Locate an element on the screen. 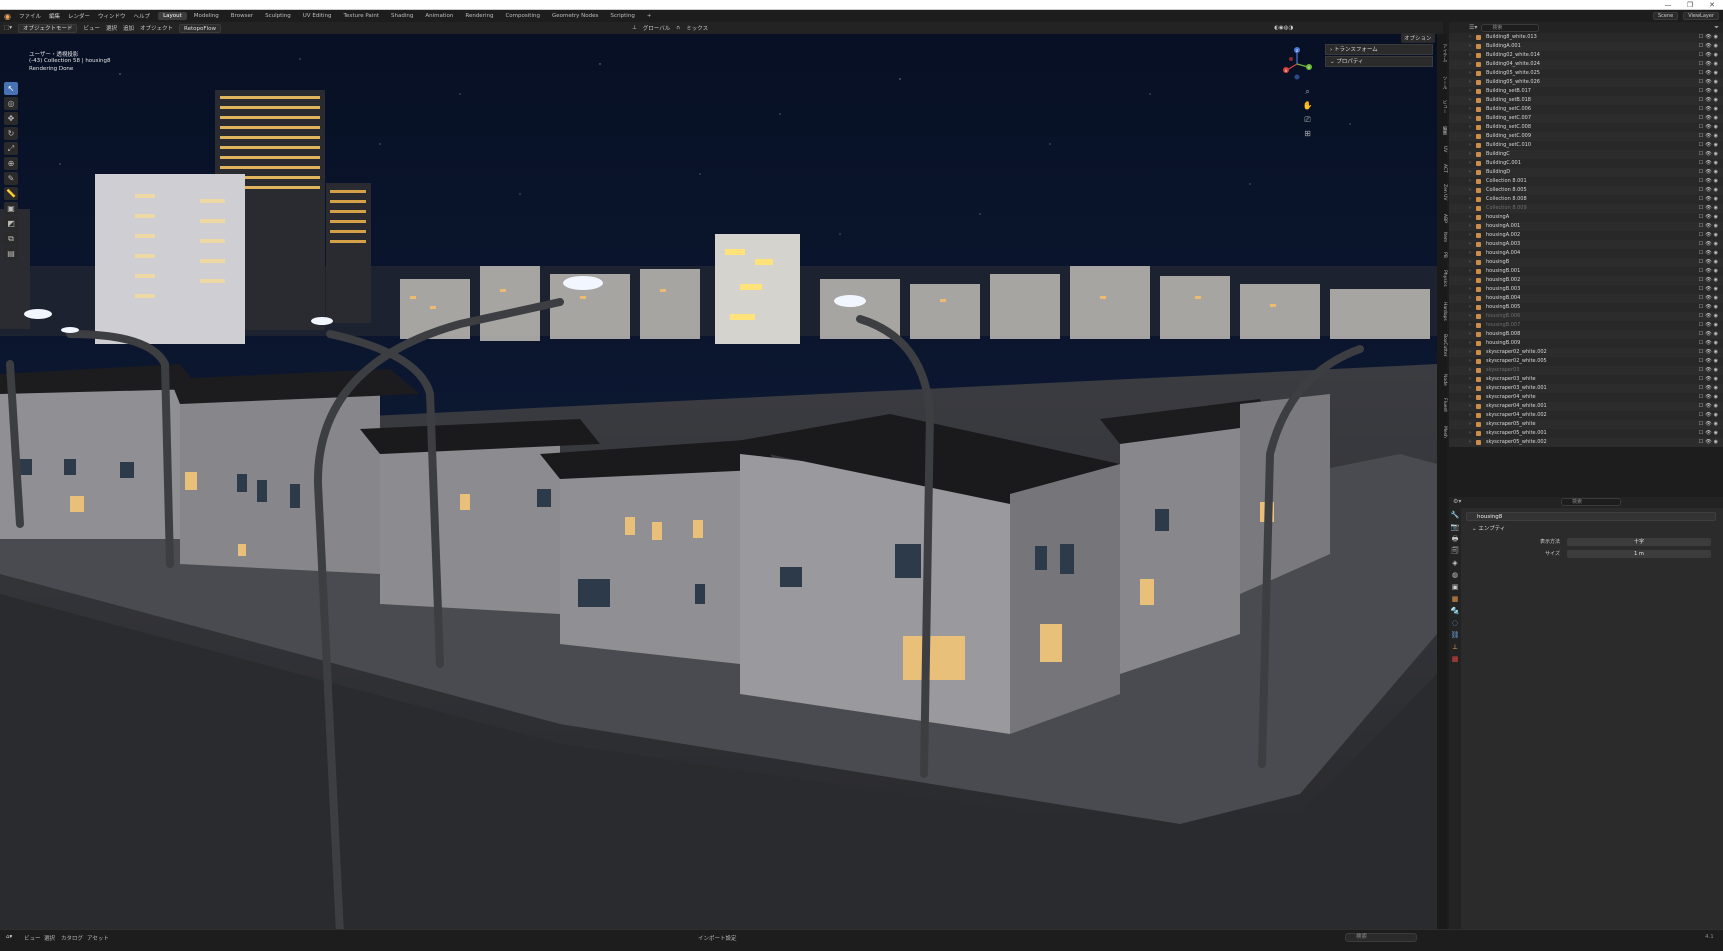  edit-tool-icon: ◩ is located at coordinates (11, 223).